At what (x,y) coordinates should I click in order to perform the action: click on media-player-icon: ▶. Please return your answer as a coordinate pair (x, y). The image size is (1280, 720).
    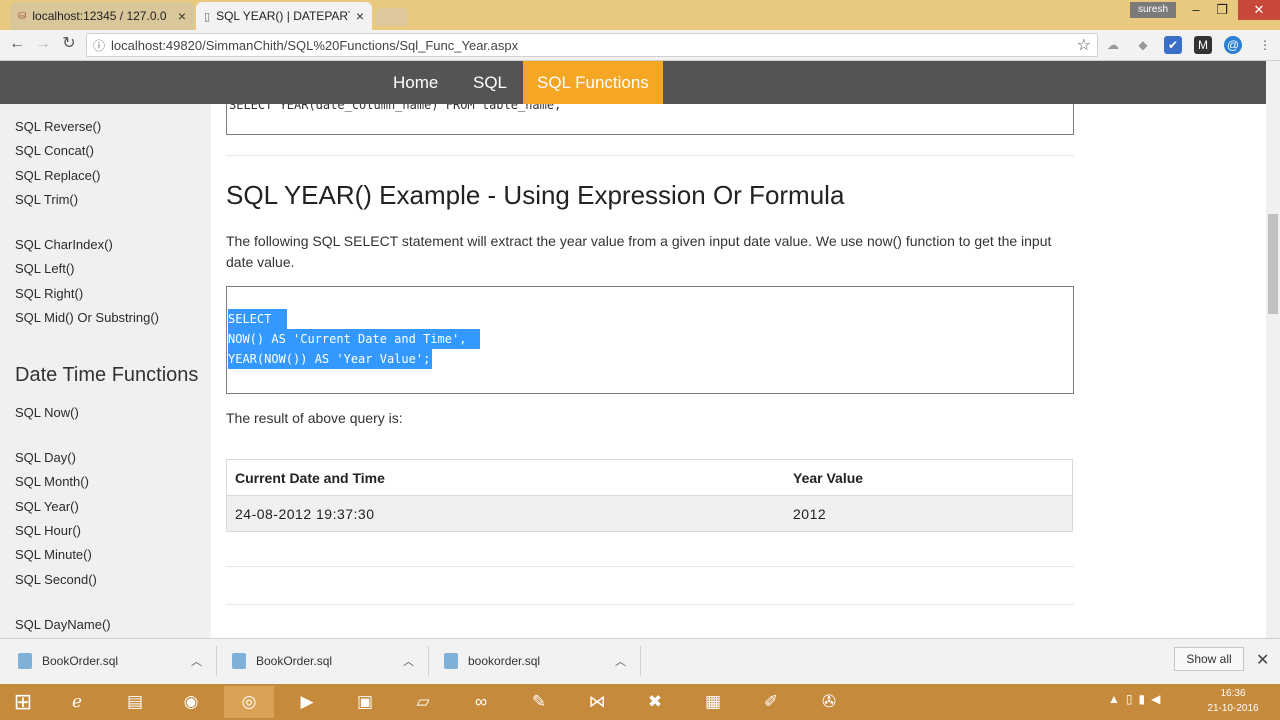
    Looking at the image, I should click on (307, 702).